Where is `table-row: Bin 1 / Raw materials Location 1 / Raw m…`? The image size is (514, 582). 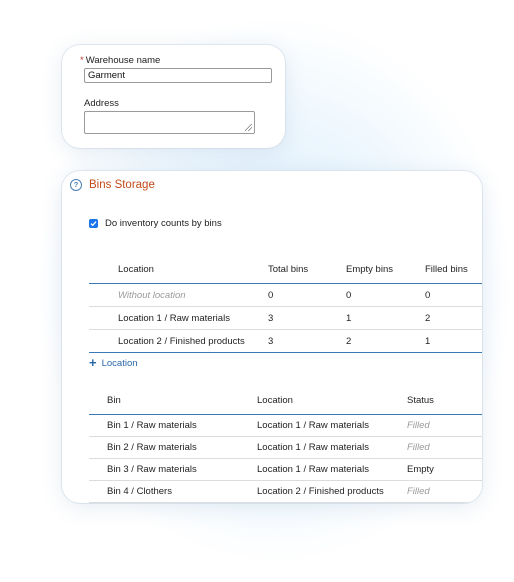 table-row: Bin 1 / Raw materials Location 1 / Raw m… is located at coordinates (285, 425).